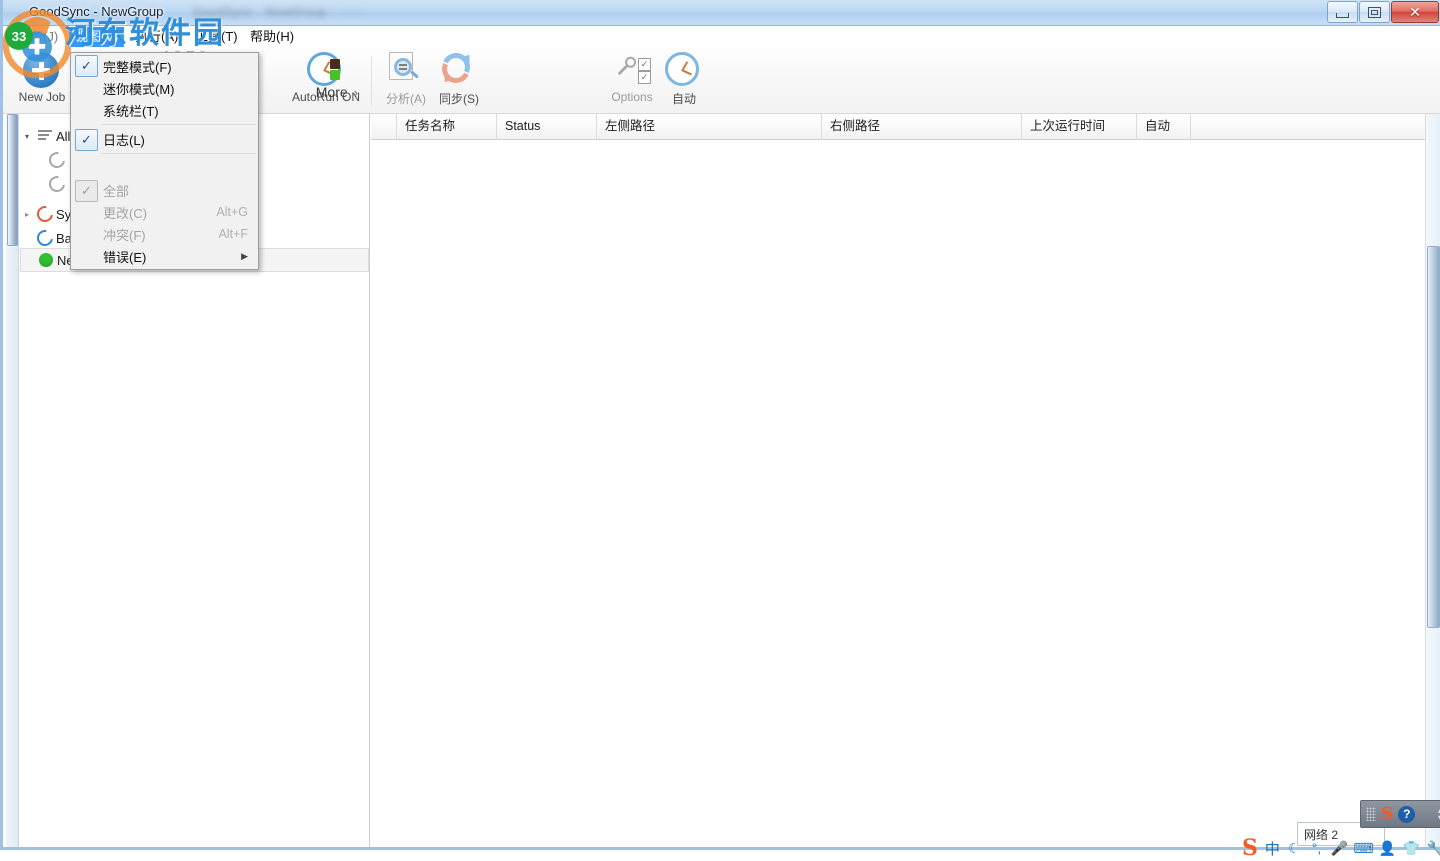 This screenshot has width=1440, height=861. Describe the element at coordinates (632, 97) in the screenshot. I see `options-label: Options` at that location.